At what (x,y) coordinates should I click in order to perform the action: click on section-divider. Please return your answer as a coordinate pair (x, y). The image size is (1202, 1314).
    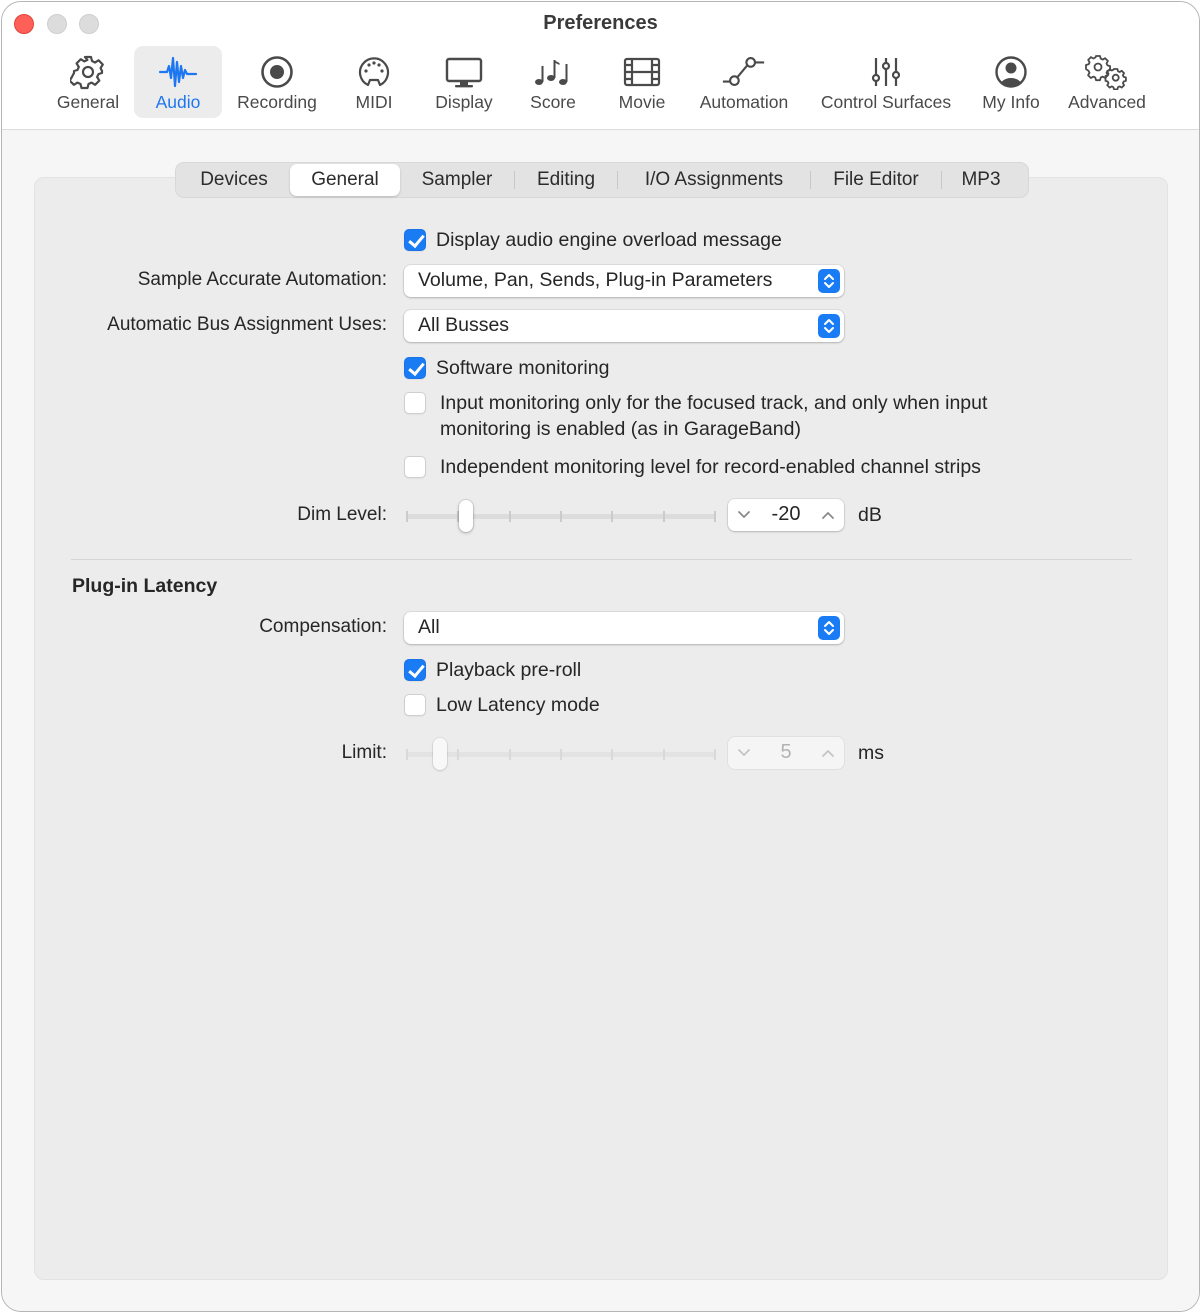
    Looking at the image, I should click on (601, 559).